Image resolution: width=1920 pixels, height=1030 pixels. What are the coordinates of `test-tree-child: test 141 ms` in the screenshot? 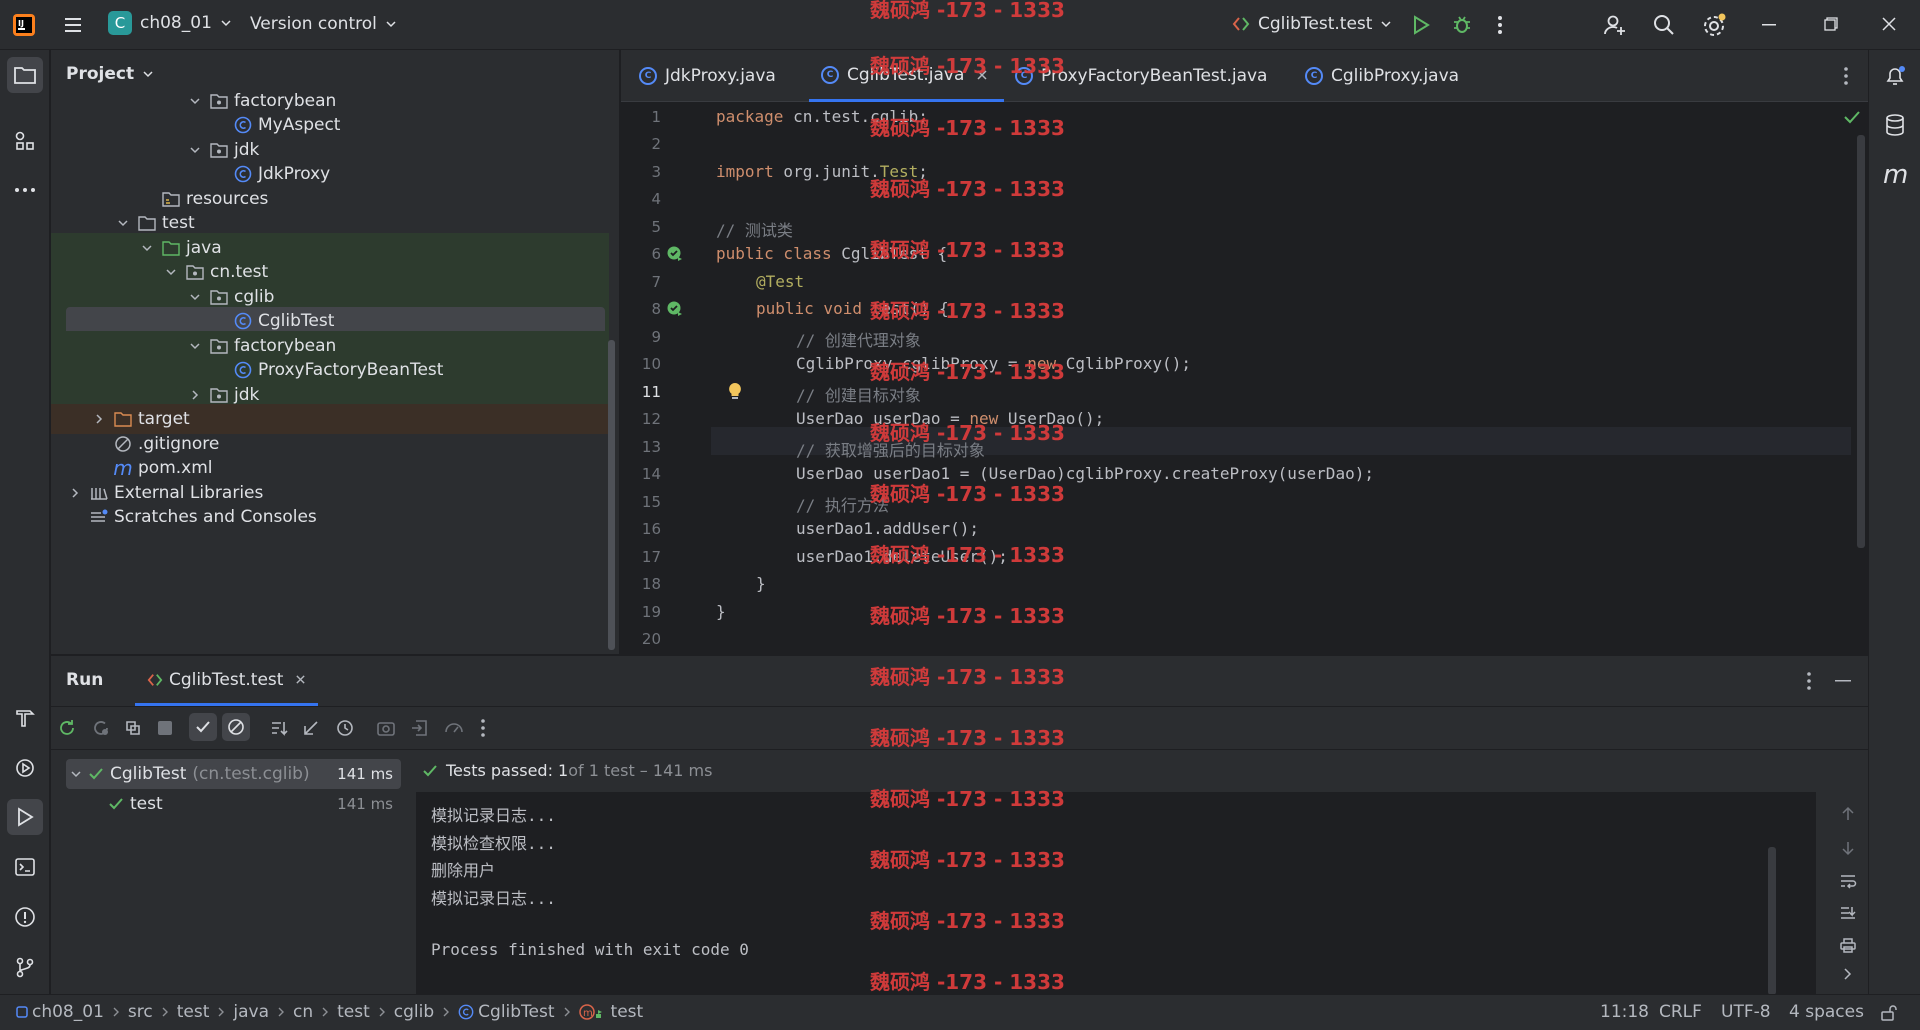 It's located at (233, 804).